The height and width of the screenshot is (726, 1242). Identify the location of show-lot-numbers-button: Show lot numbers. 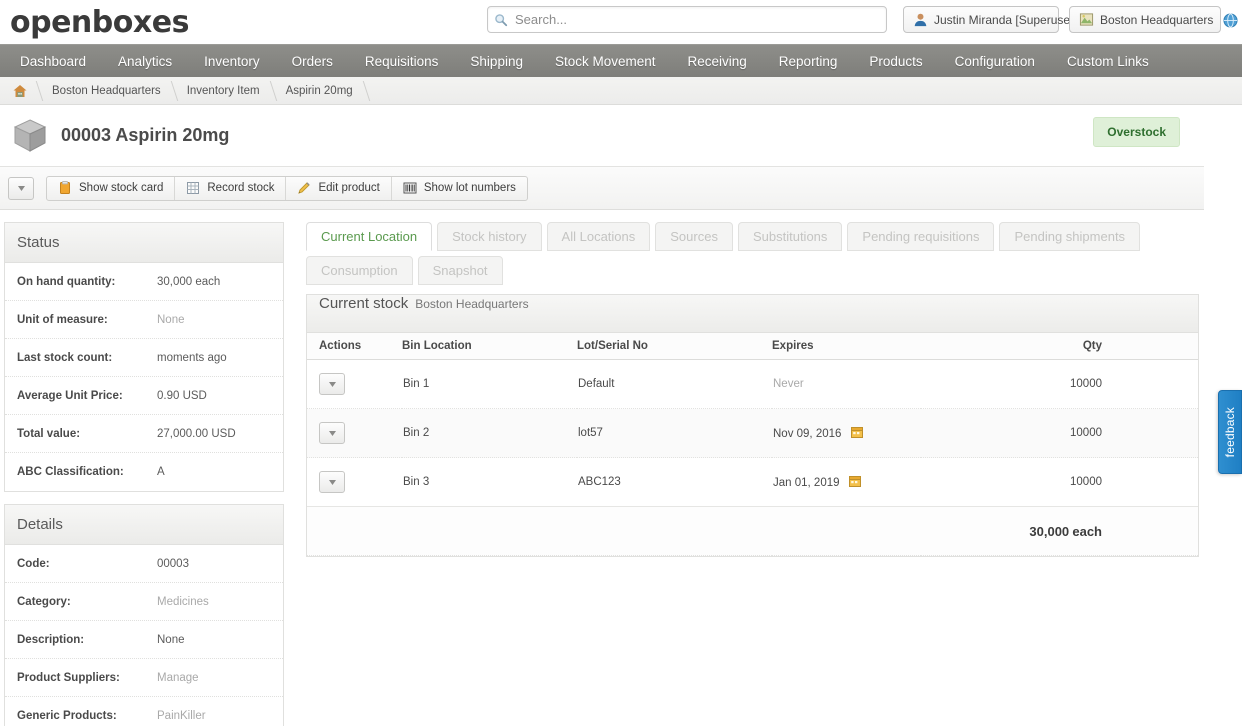
(459, 188).